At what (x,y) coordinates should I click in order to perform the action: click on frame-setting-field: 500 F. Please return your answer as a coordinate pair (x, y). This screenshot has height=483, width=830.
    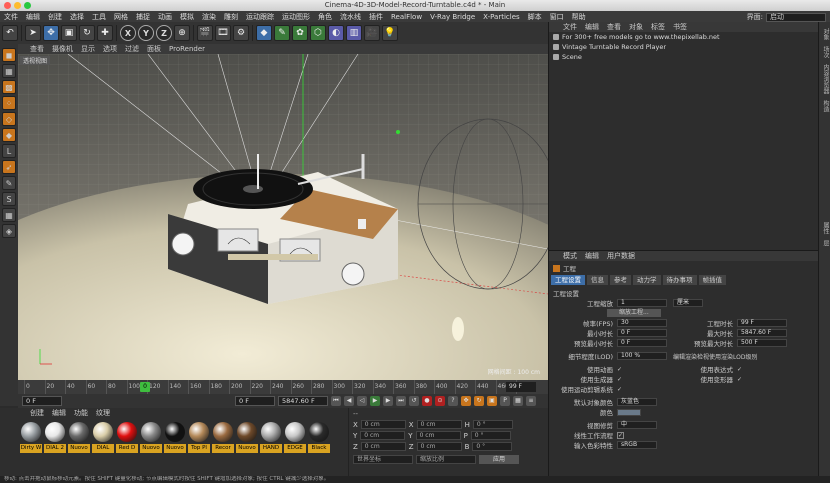
    Looking at the image, I should click on (762, 343).